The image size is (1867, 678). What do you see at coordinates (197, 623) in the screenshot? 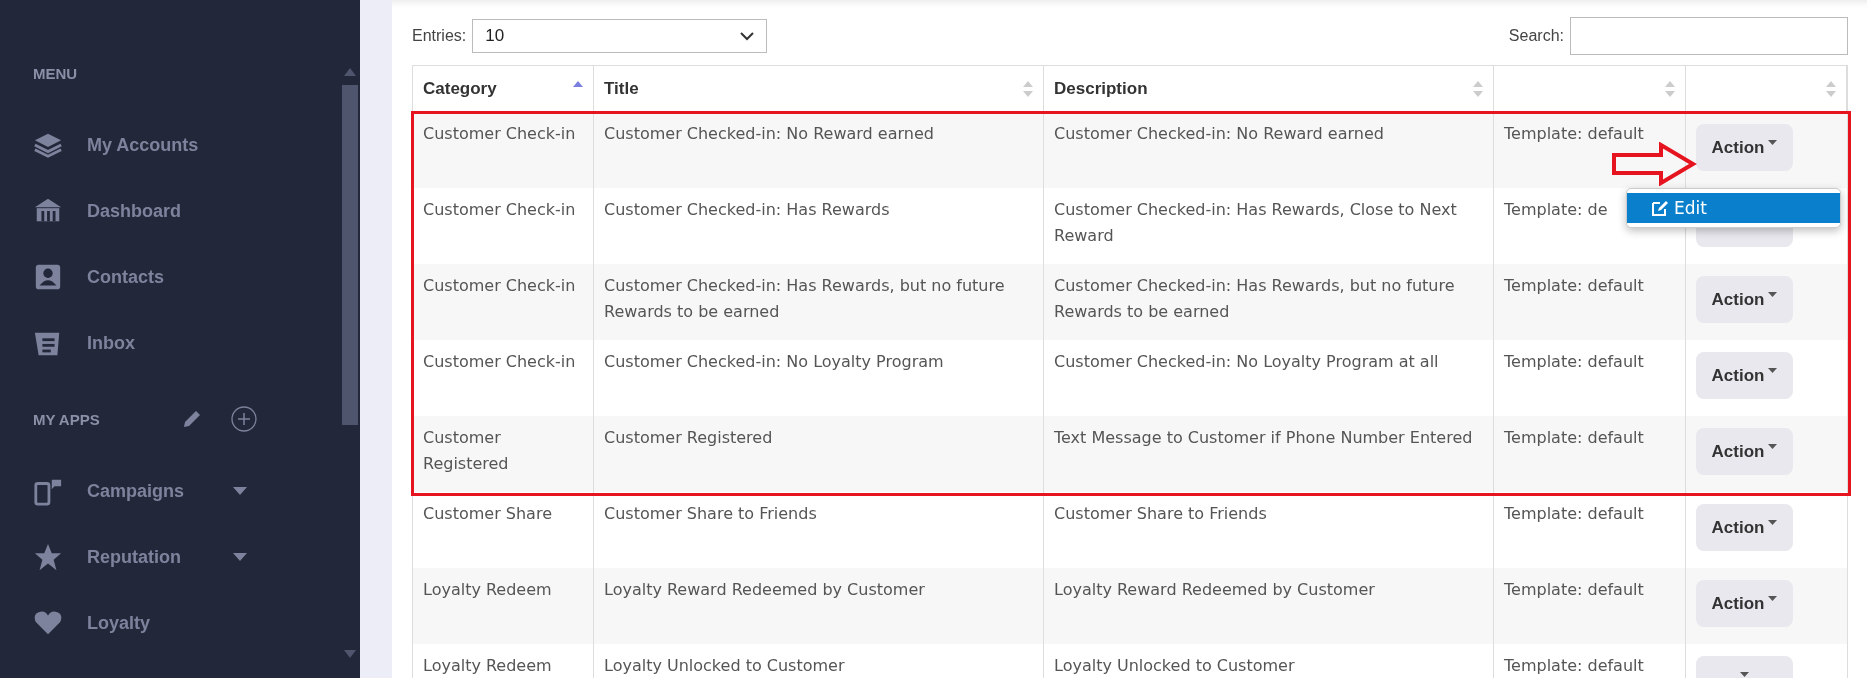
I see `sidebar-item: Loyalty` at bounding box center [197, 623].